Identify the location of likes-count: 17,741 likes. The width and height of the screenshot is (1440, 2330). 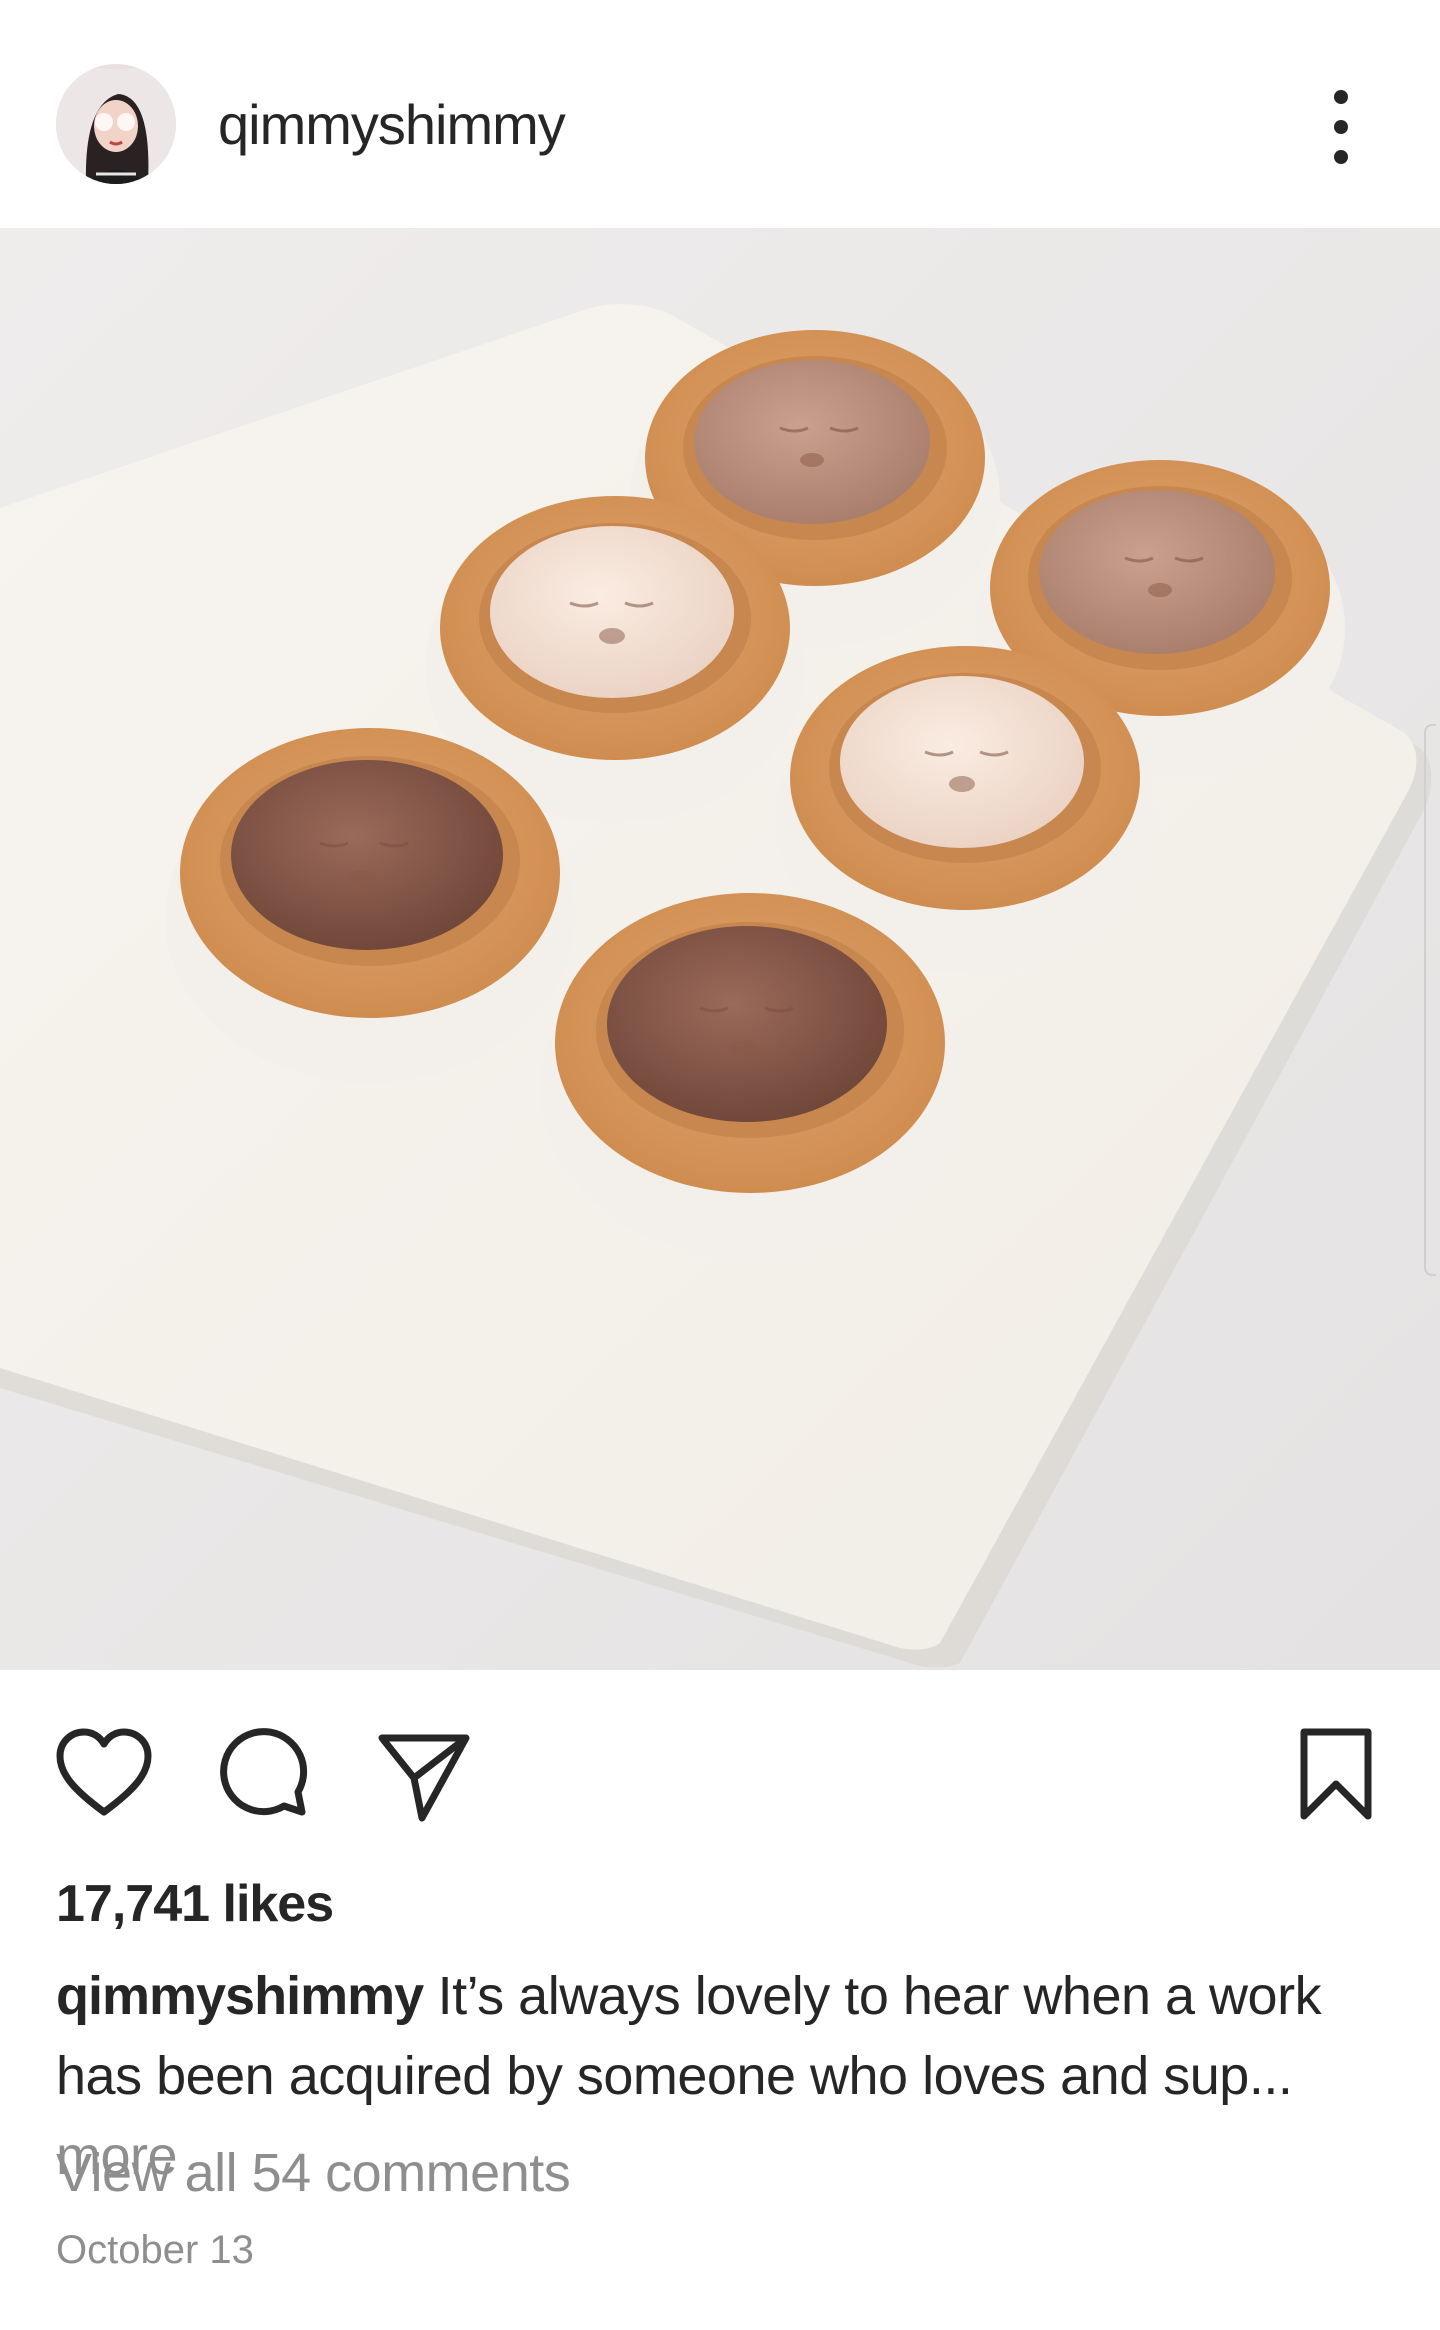
(195, 1904).